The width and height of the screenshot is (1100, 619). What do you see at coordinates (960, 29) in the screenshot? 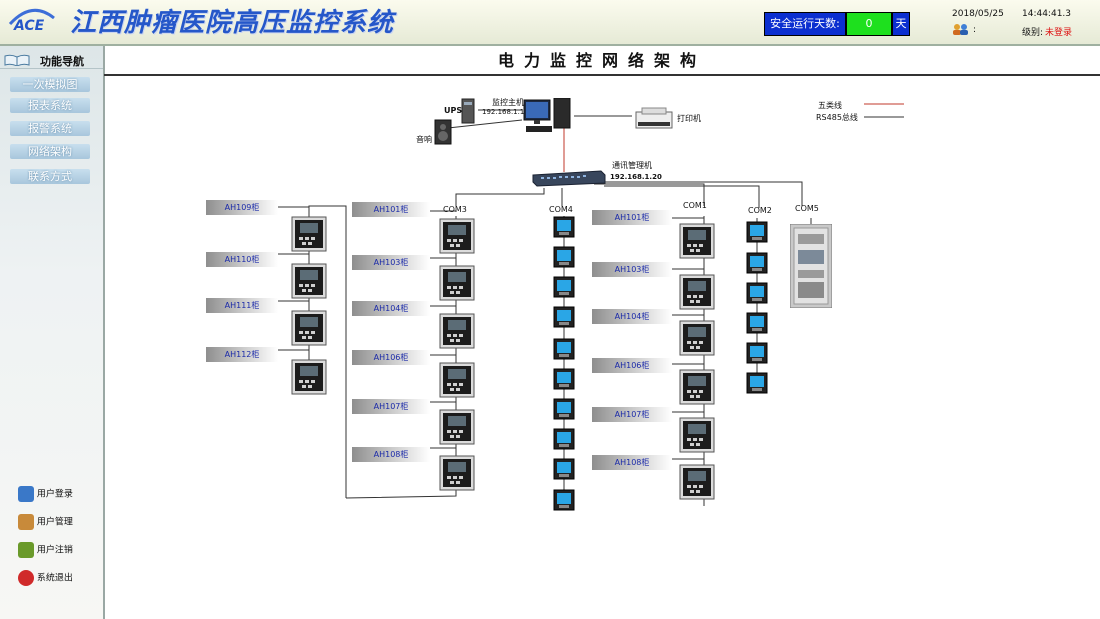
I see `users-icon` at bounding box center [960, 29].